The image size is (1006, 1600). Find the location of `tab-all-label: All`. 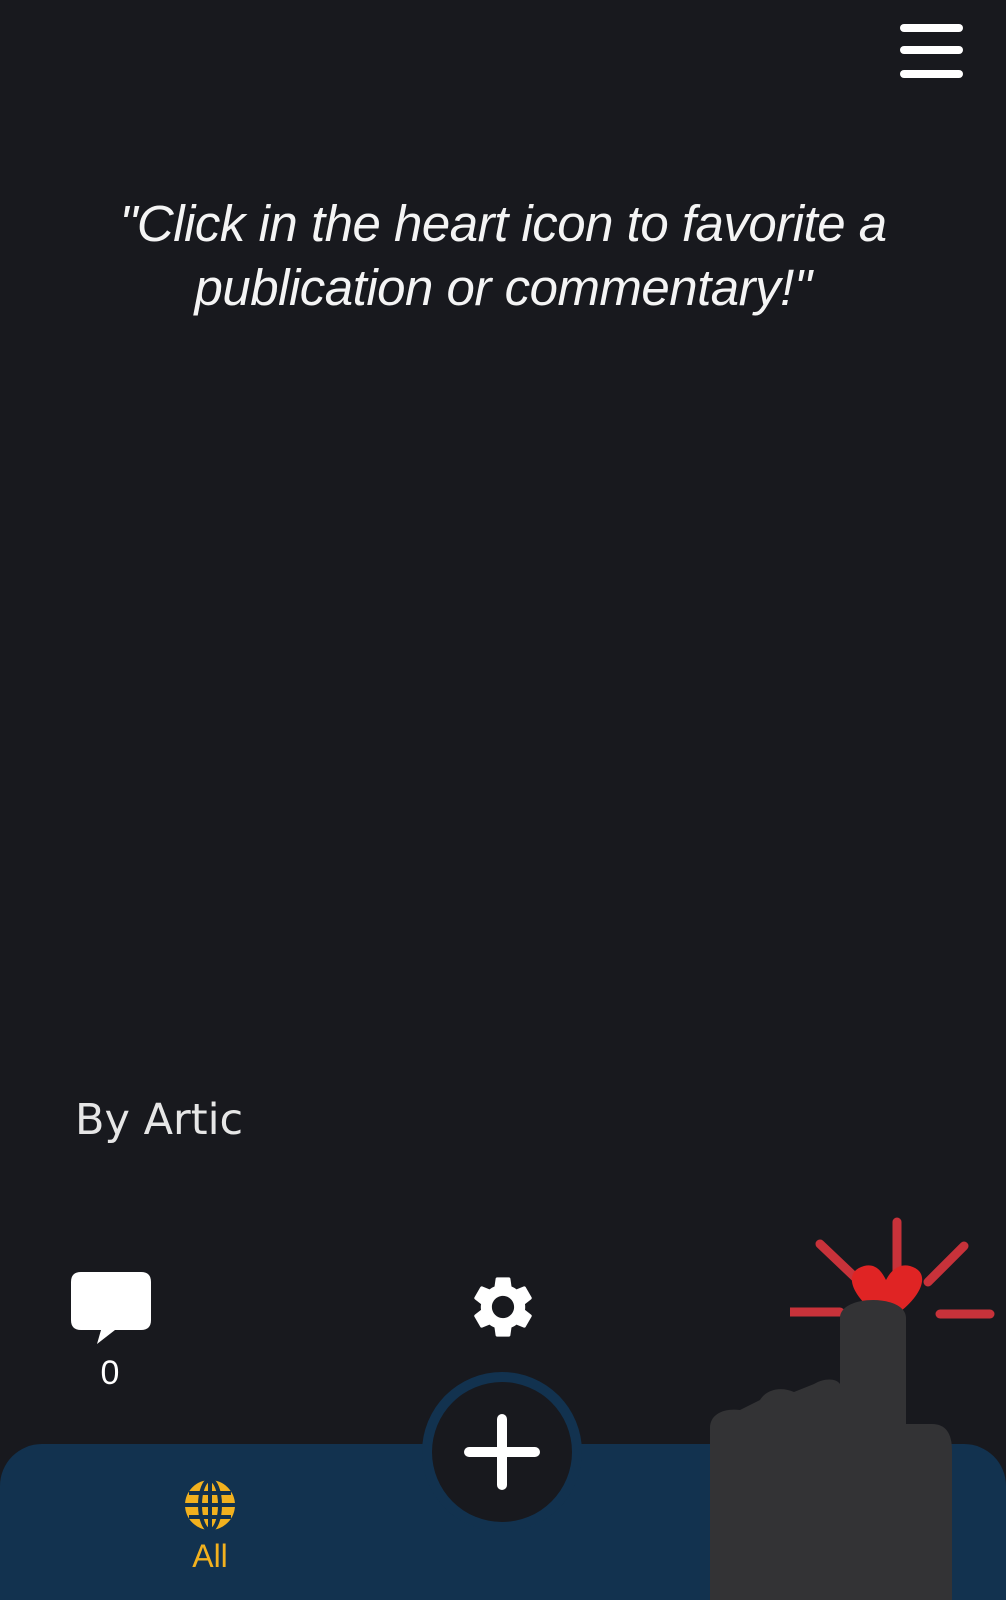

tab-all-label: All is located at coordinates (210, 1556).